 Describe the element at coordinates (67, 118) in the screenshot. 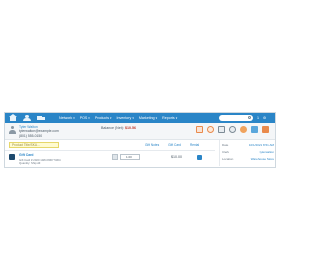

I see `menu-item-network: Network▾` at that location.